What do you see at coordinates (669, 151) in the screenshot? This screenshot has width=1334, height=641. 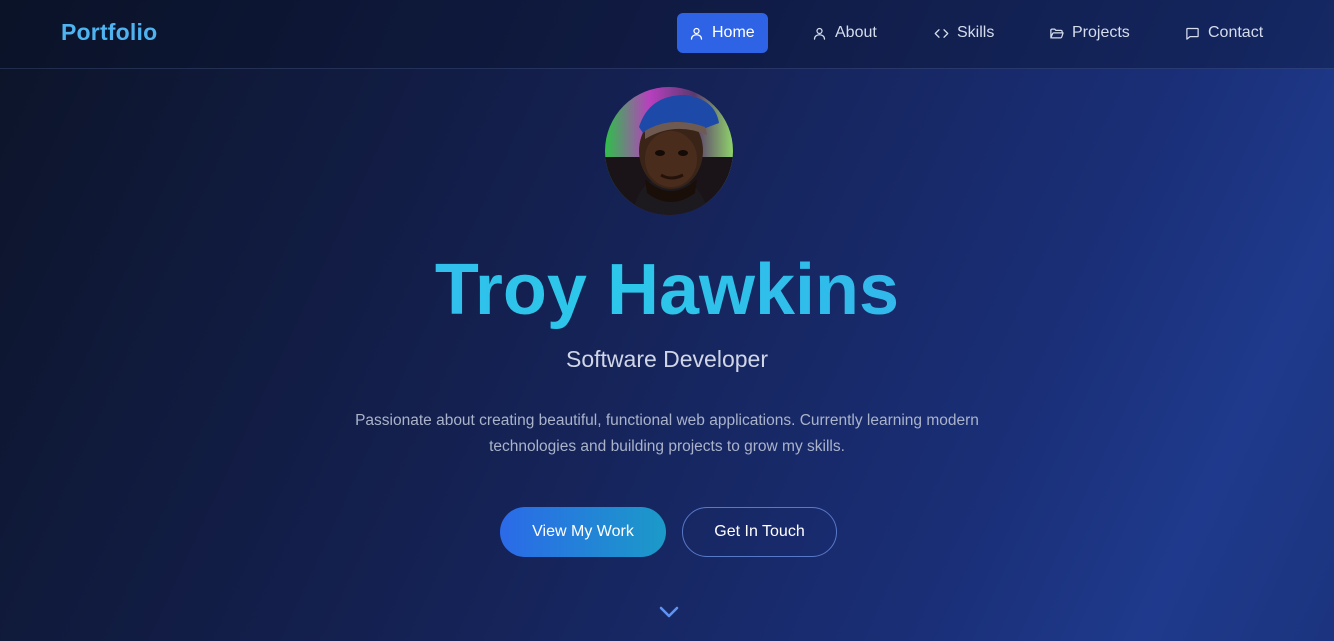 I see `profile-photo` at bounding box center [669, 151].